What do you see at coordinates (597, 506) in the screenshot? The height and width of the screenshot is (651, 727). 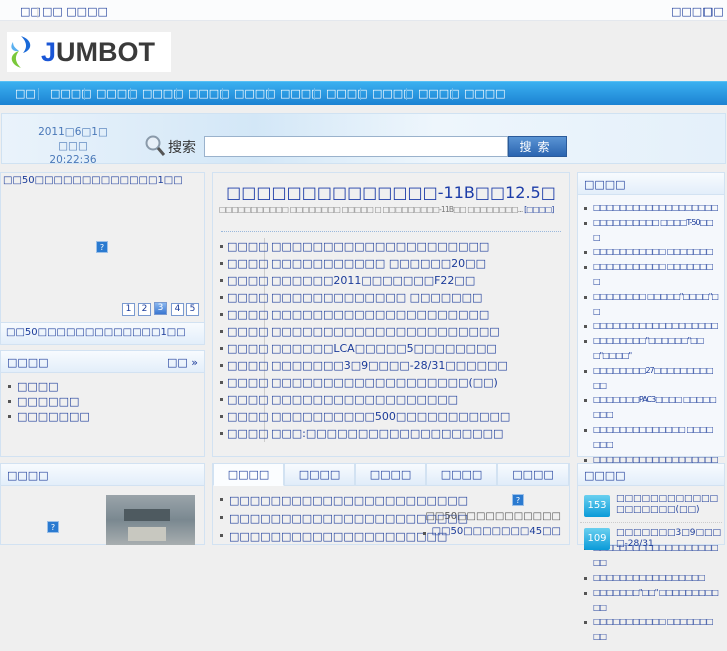 I see `count-badge: 153` at bounding box center [597, 506].